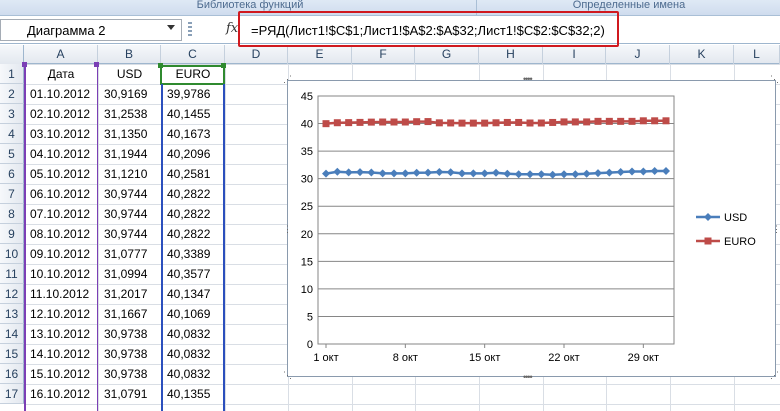  I want to click on row-header: 13, so click(12, 314).